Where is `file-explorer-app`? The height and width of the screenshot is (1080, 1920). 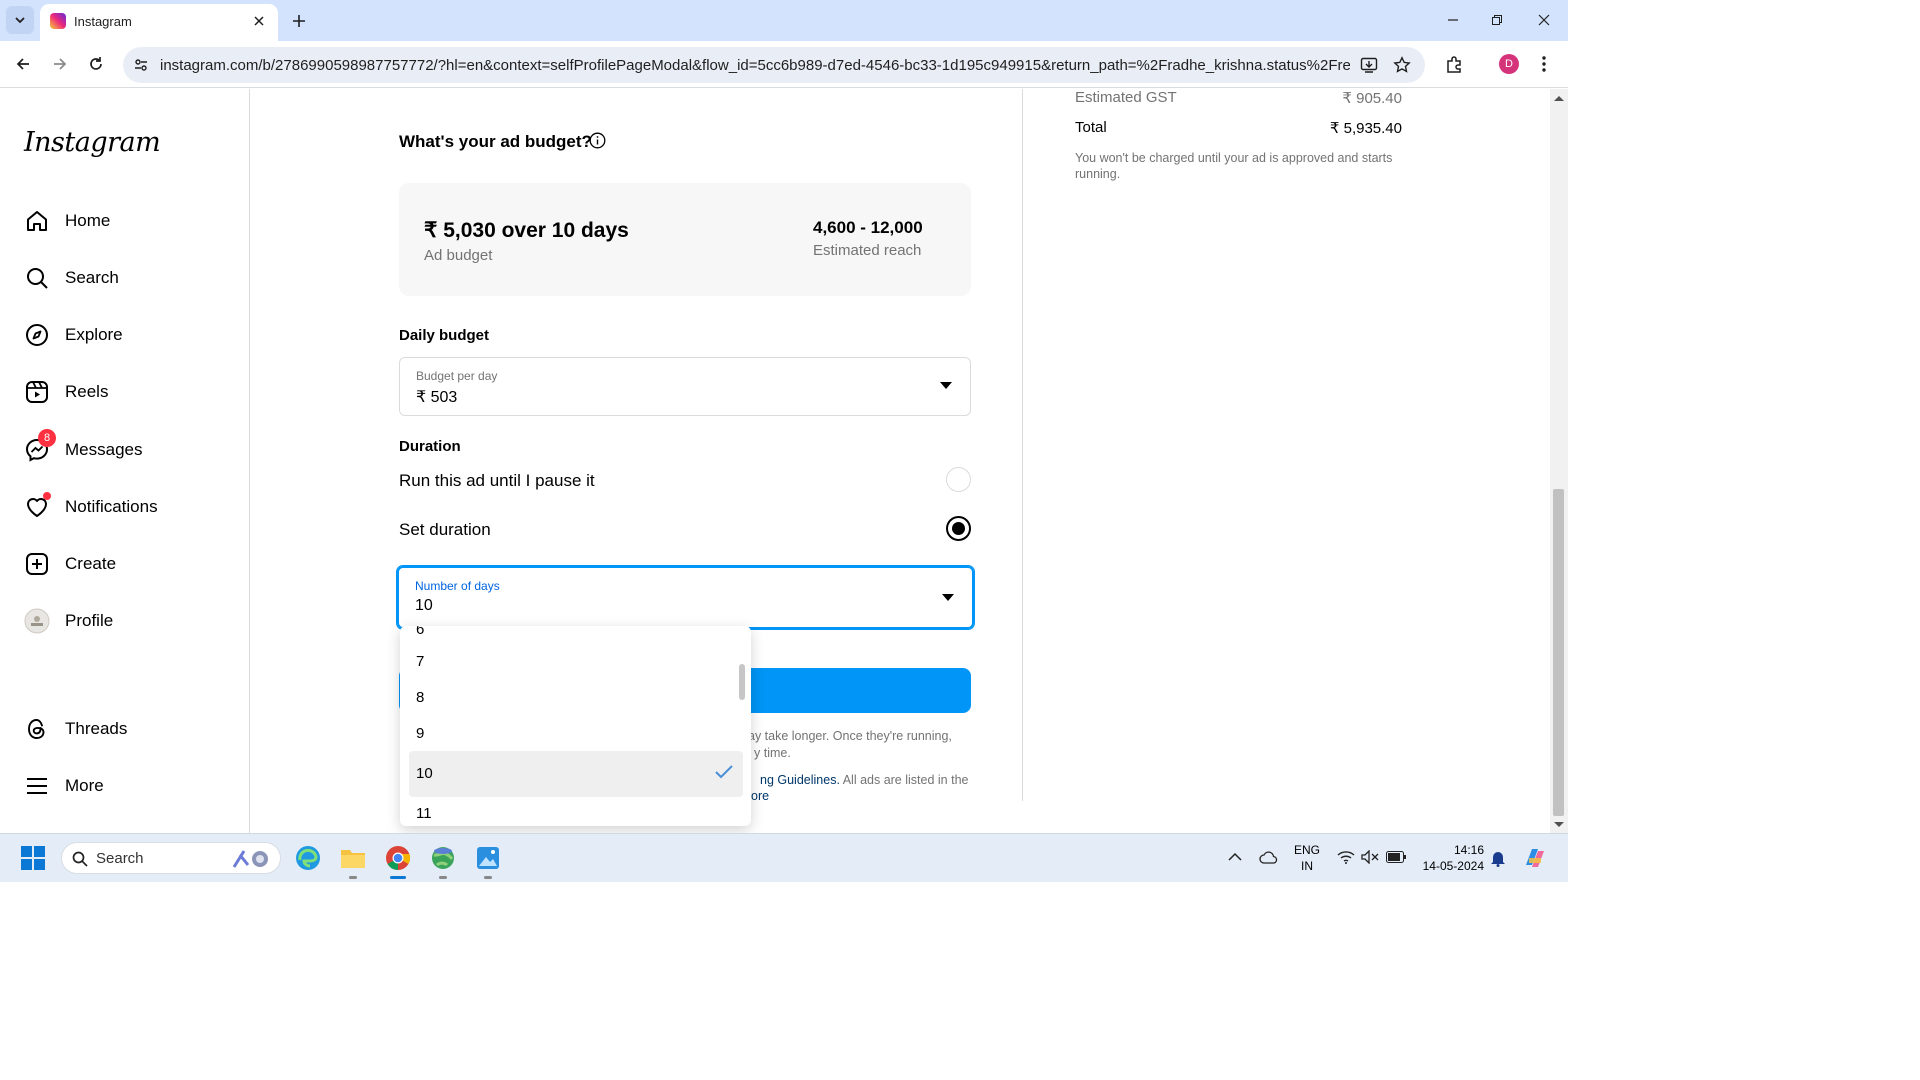
file-explorer-app is located at coordinates (353, 858).